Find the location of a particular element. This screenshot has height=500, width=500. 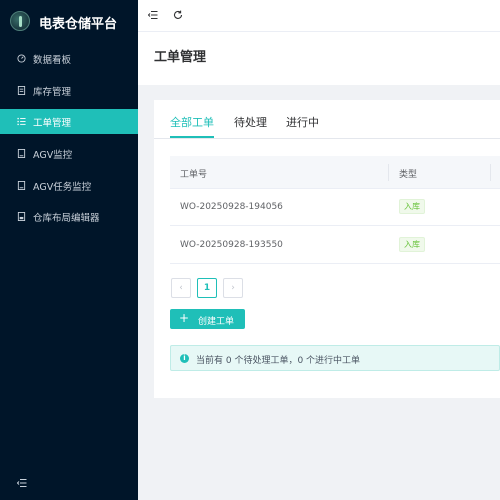

plus-icon: + is located at coordinates (184, 318).